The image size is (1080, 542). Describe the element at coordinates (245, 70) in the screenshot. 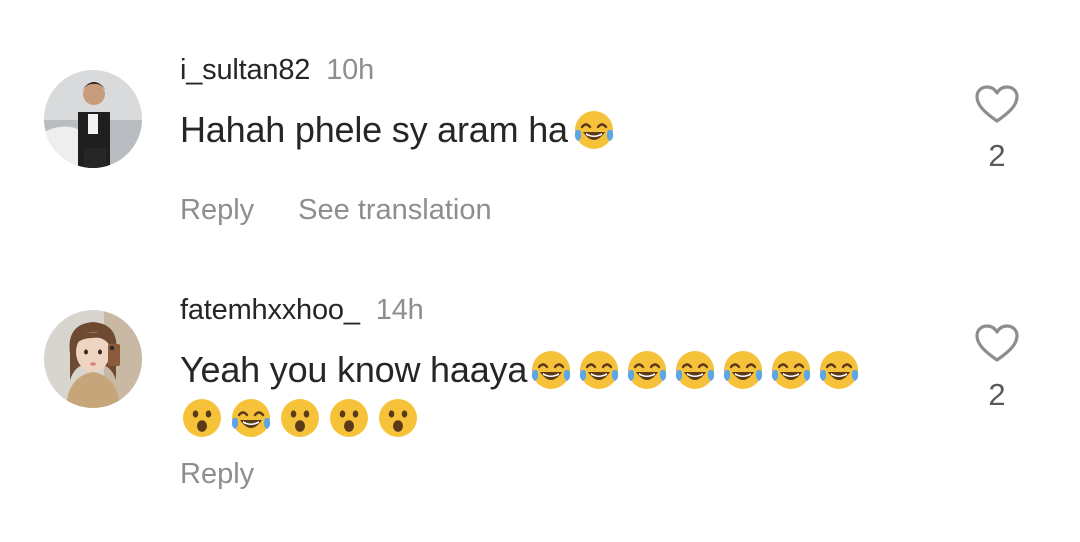

I see `username: i_sultan82` at that location.